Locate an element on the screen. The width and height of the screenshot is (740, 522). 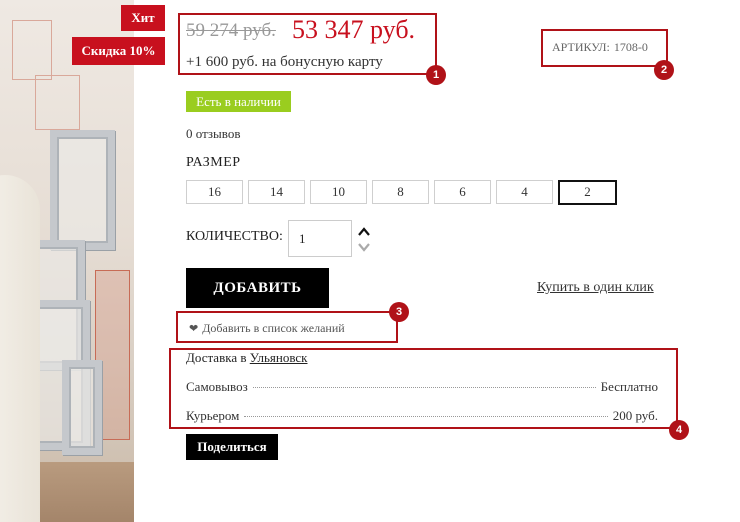
size-option: 4 is located at coordinates (524, 192).